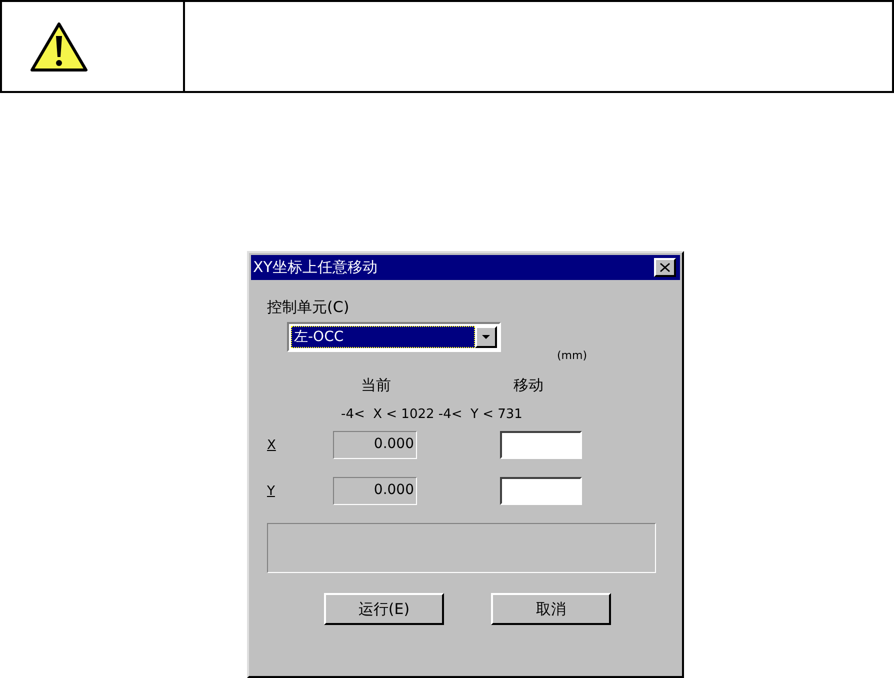 This screenshot has width=894, height=678. I want to click on warning-icon, so click(58, 46).